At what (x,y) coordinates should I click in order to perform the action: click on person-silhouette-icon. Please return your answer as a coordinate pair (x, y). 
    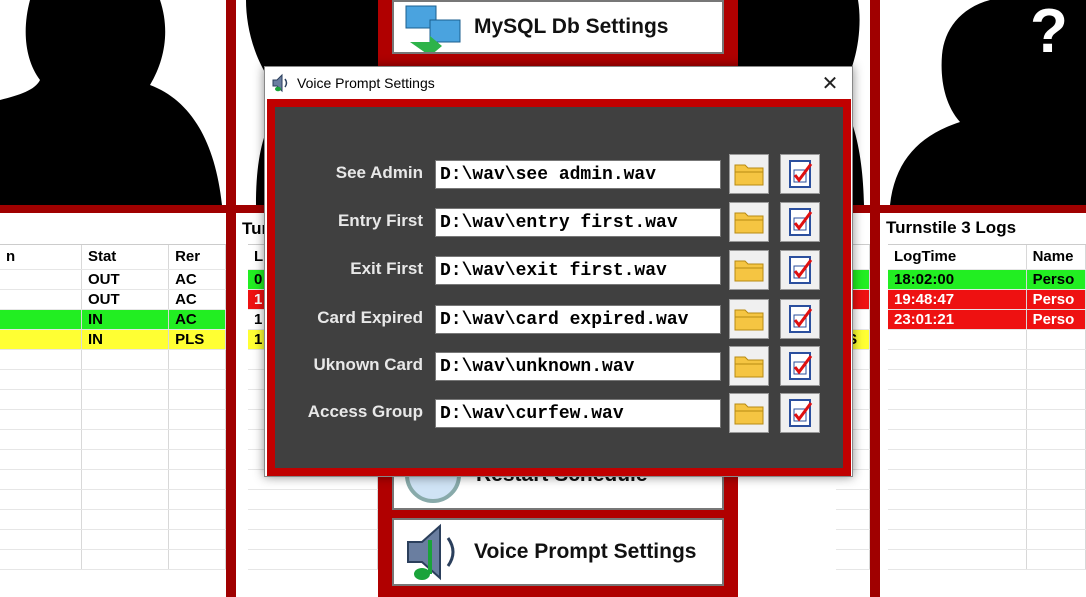
    Looking at the image, I should click on (111, 102).